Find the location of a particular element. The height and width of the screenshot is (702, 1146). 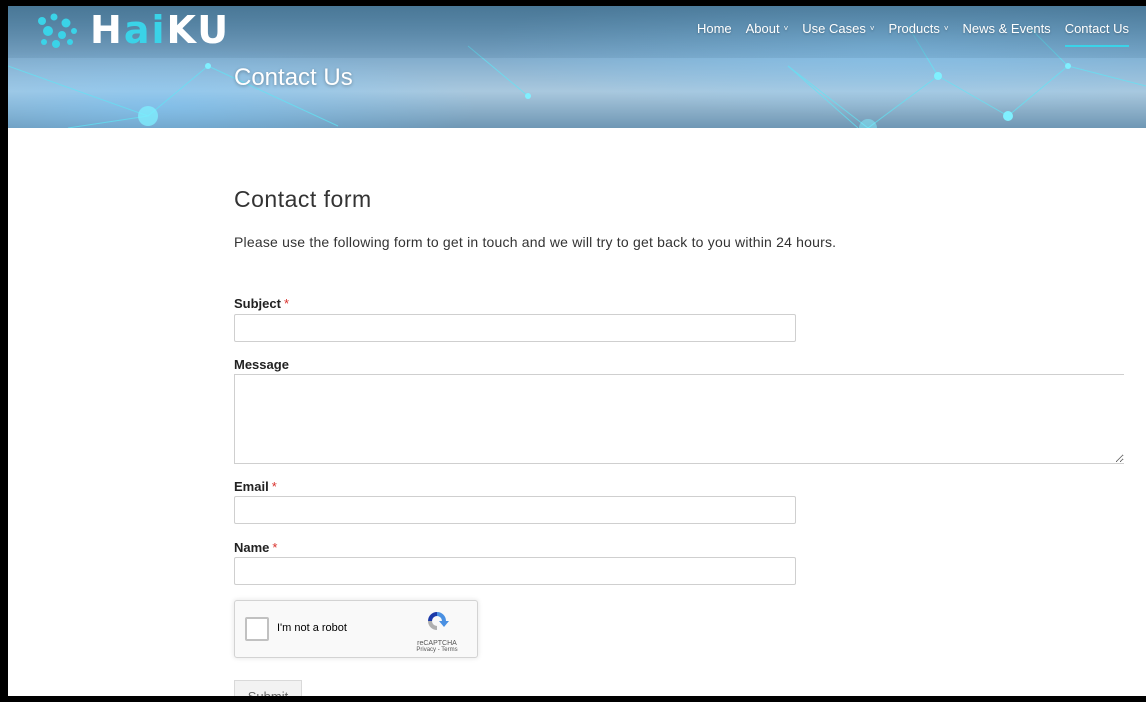

email-label: Email * is located at coordinates (255, 486).